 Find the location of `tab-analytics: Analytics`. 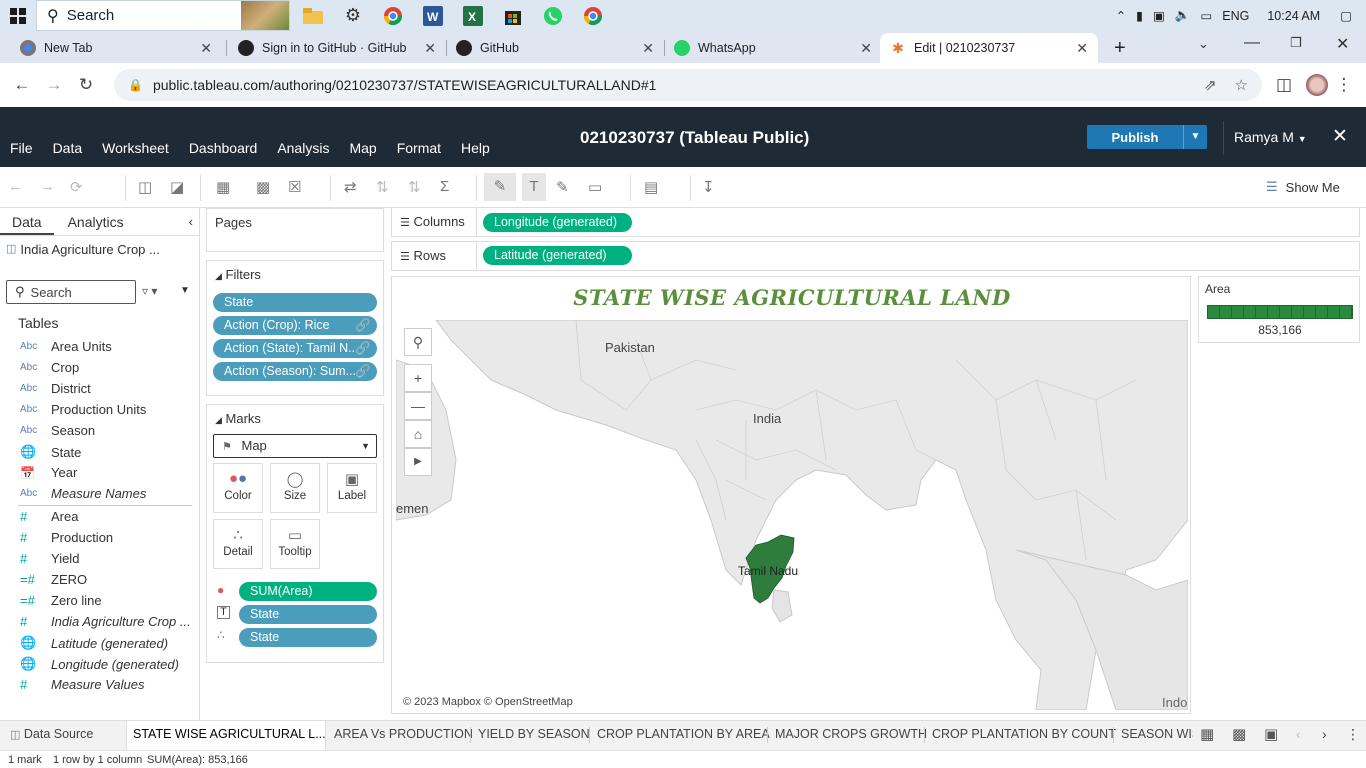

tab-analytics: Analytics is located at coordinates (96, 221).